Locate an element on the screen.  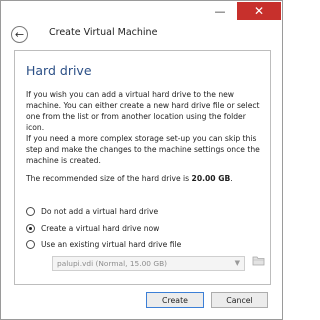
create-button: Create is located at coordinates (175, 300).